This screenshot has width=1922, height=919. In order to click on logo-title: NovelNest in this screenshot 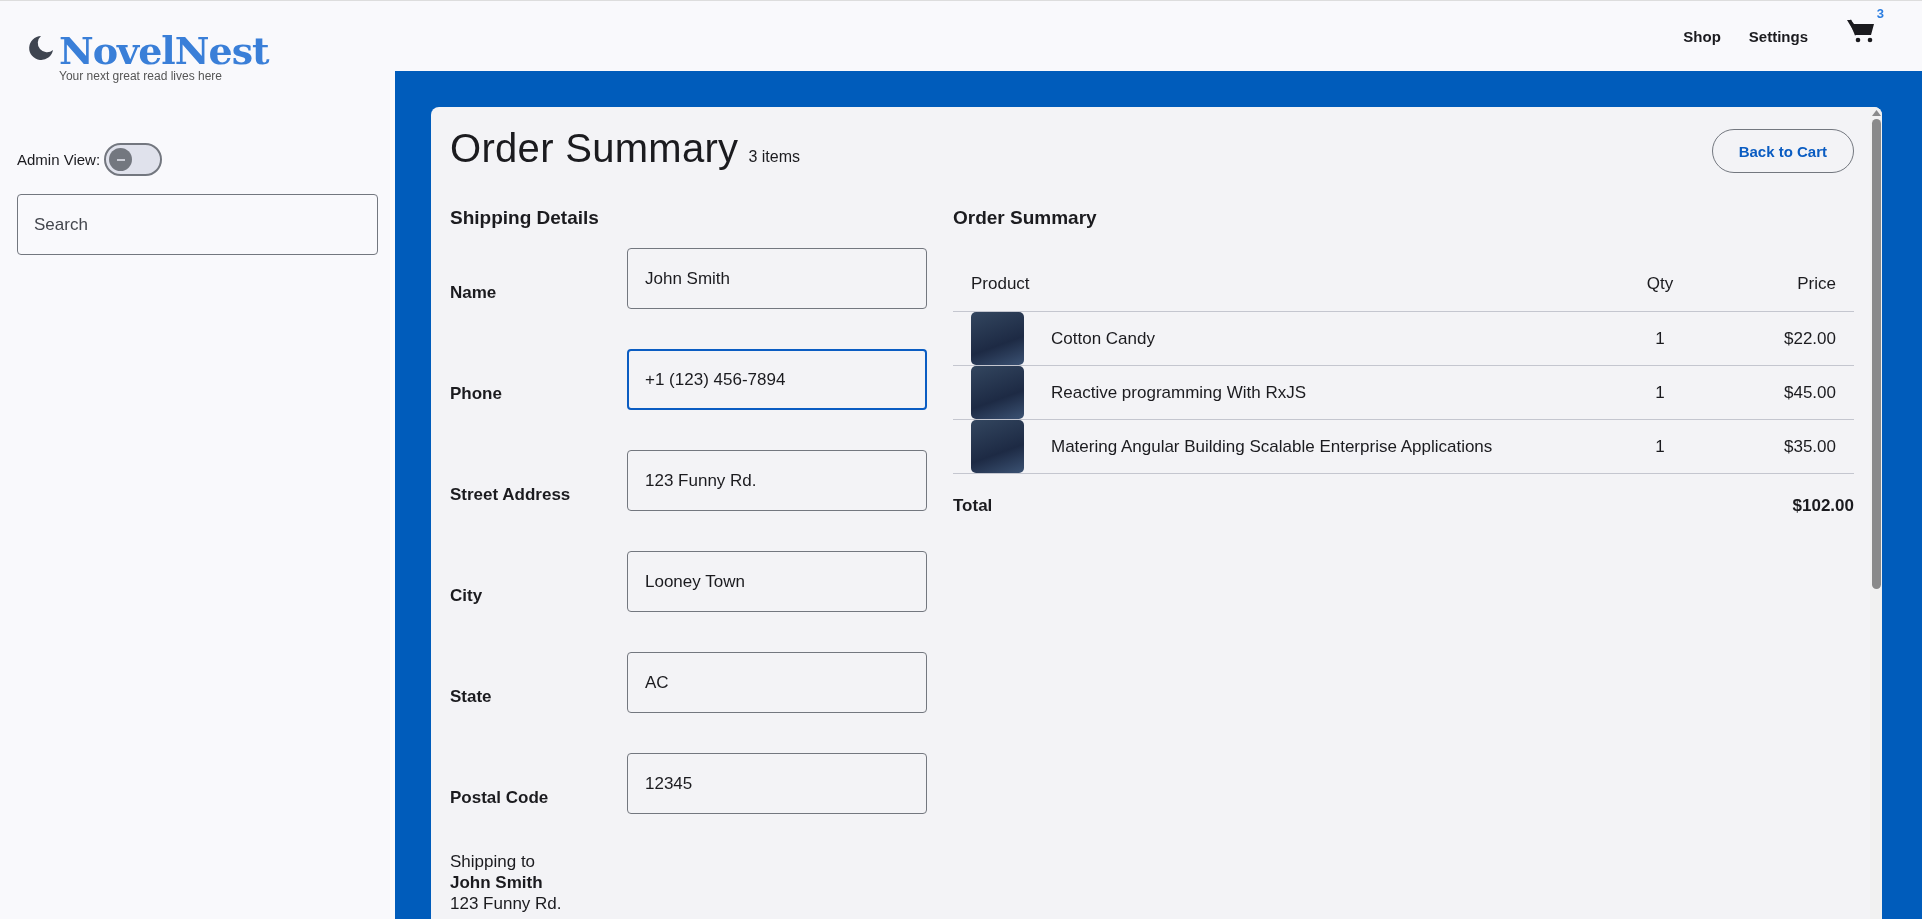, I will do `click(164, 51)`.